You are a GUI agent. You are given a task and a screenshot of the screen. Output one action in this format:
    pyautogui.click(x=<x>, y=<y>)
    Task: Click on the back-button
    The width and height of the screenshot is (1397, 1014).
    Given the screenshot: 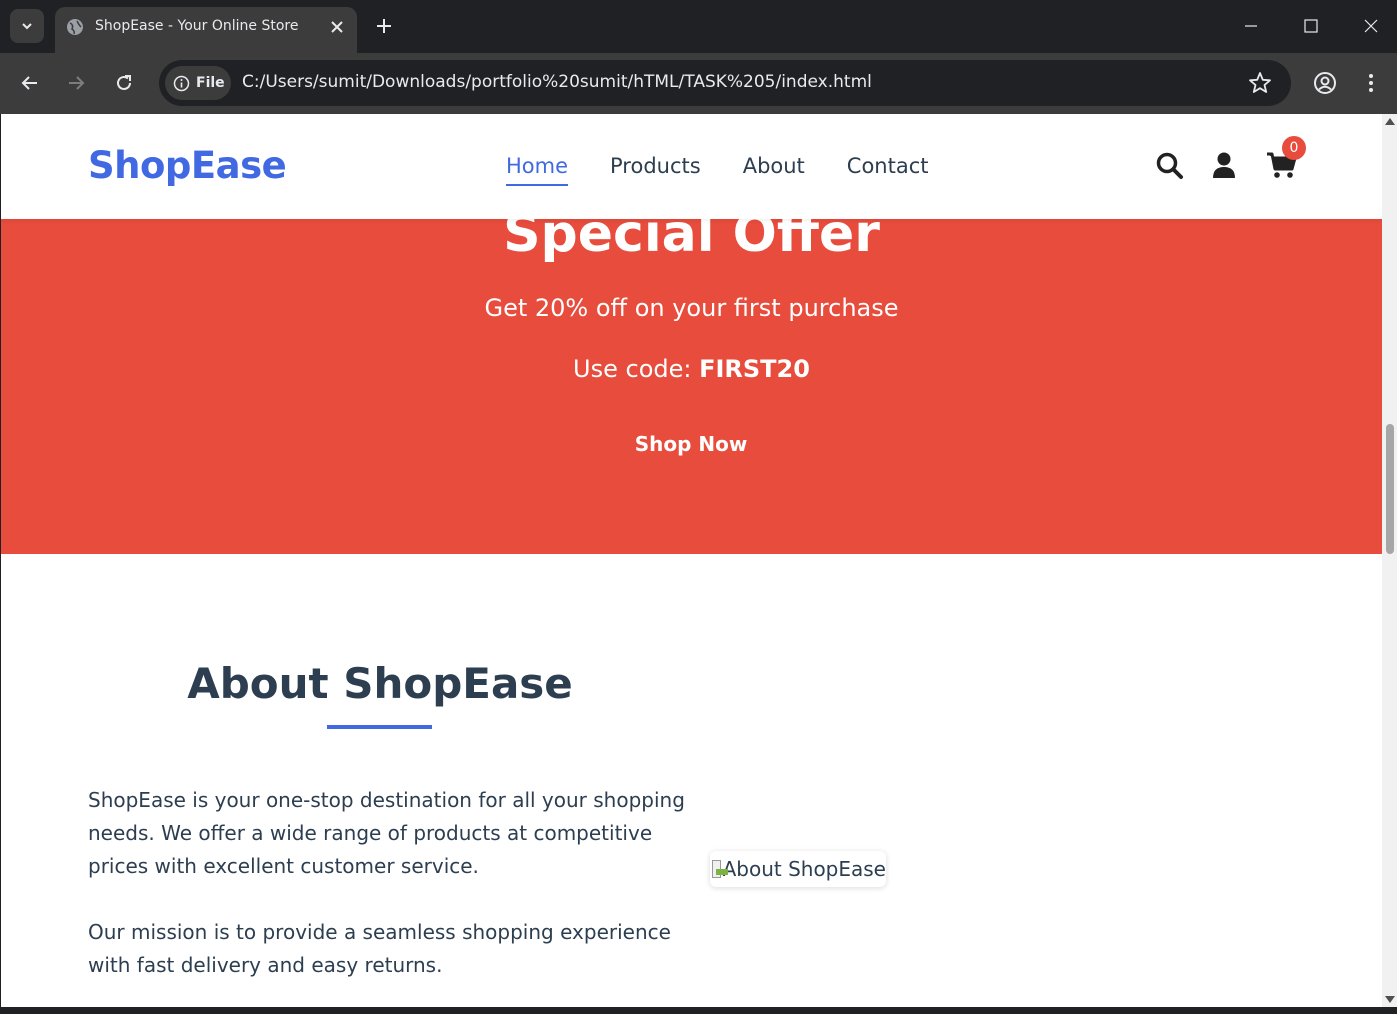 What is the action you would take?
    pyautogui.click(x=30, y=83)
    